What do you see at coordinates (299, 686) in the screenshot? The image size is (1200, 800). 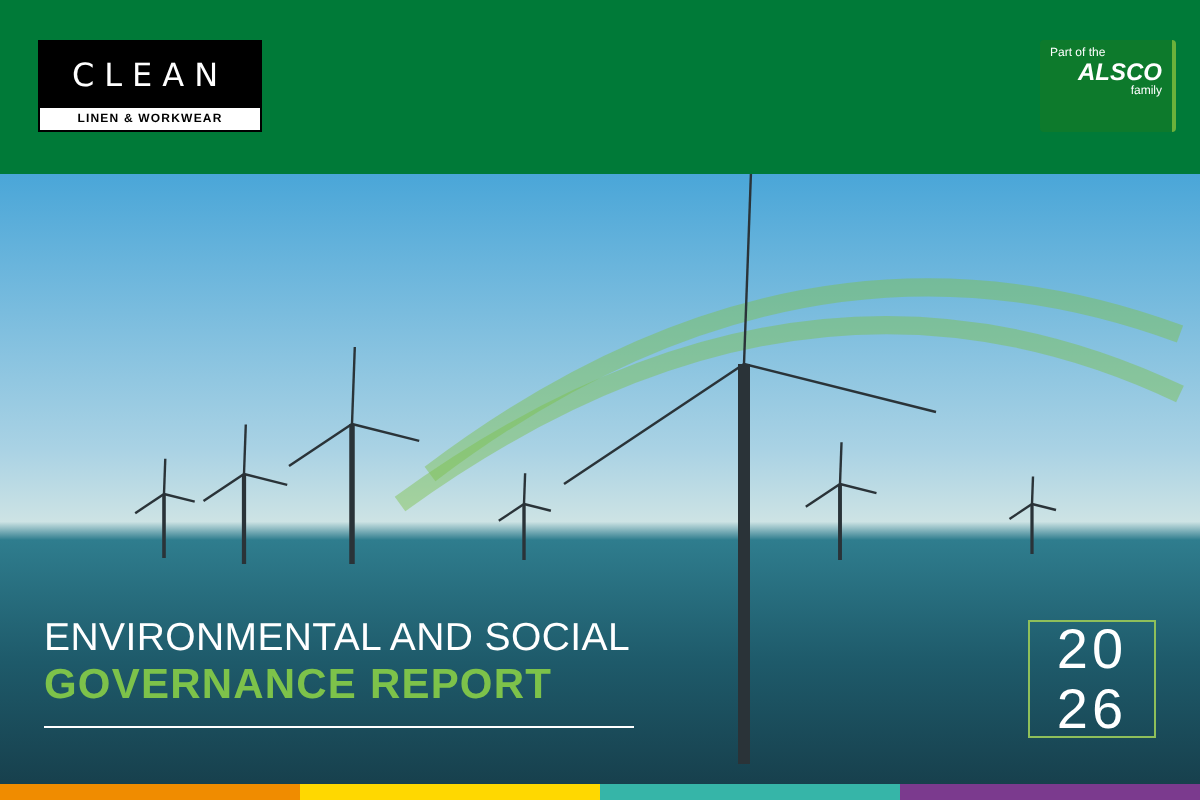 I see `report-subtitle: GOVERNANCE REPORT` at bounding box center [299, 686].